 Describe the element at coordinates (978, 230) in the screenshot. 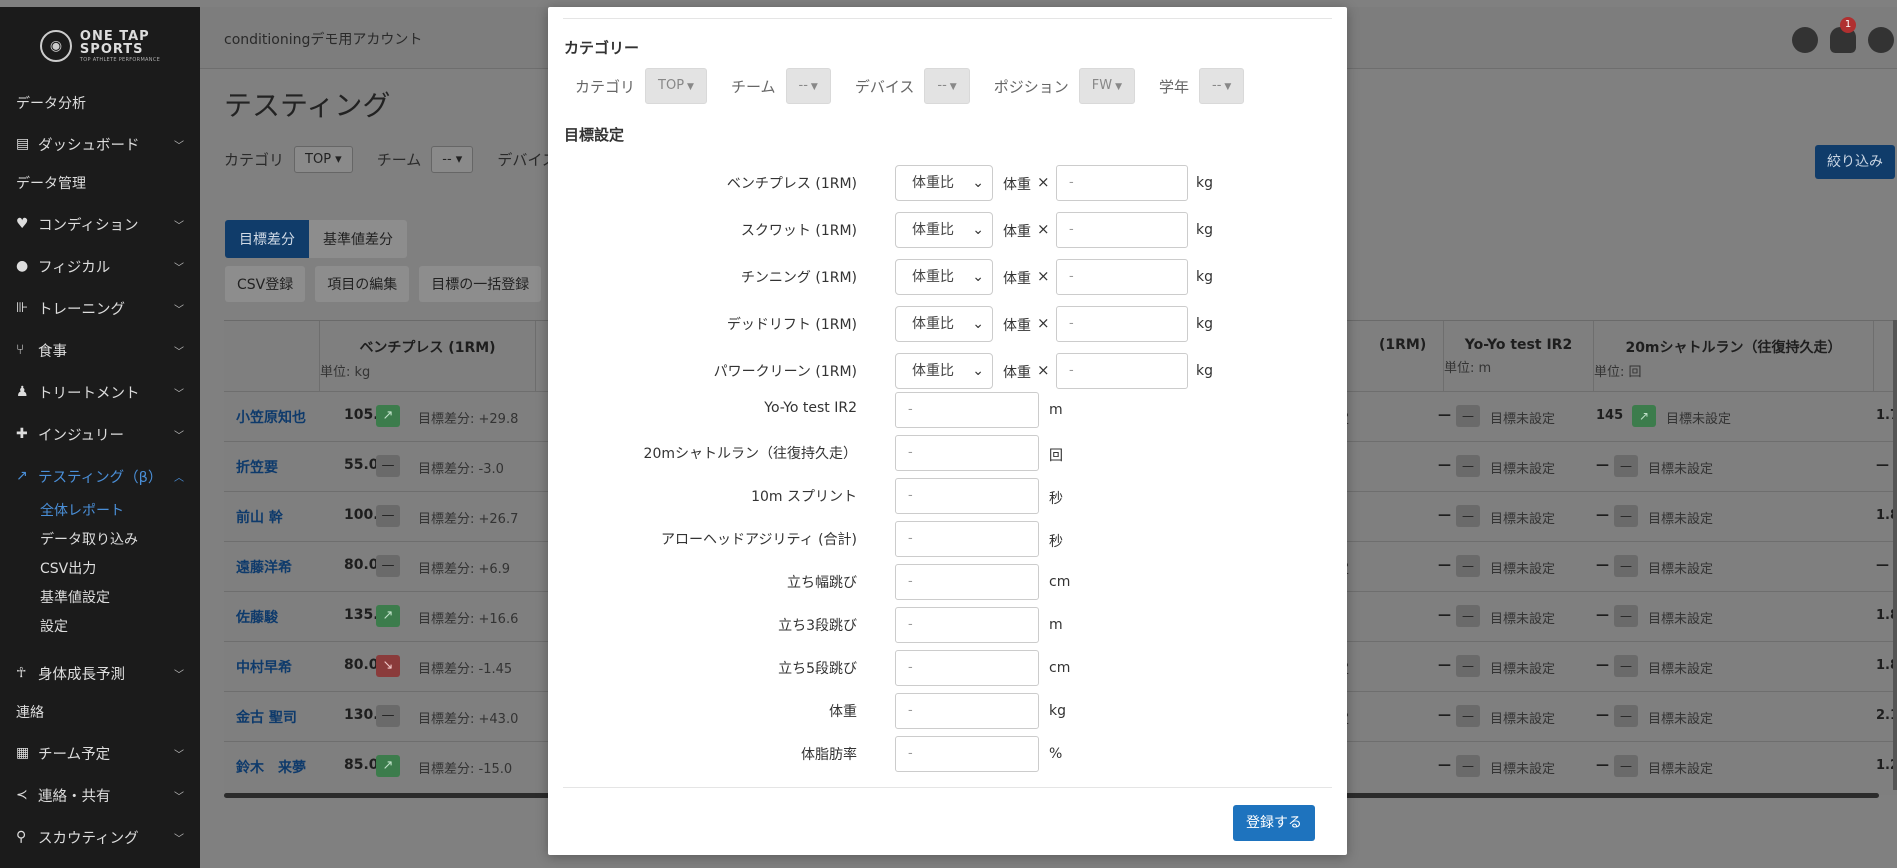

I see `chevron-down-icon: ⌄` at that location.